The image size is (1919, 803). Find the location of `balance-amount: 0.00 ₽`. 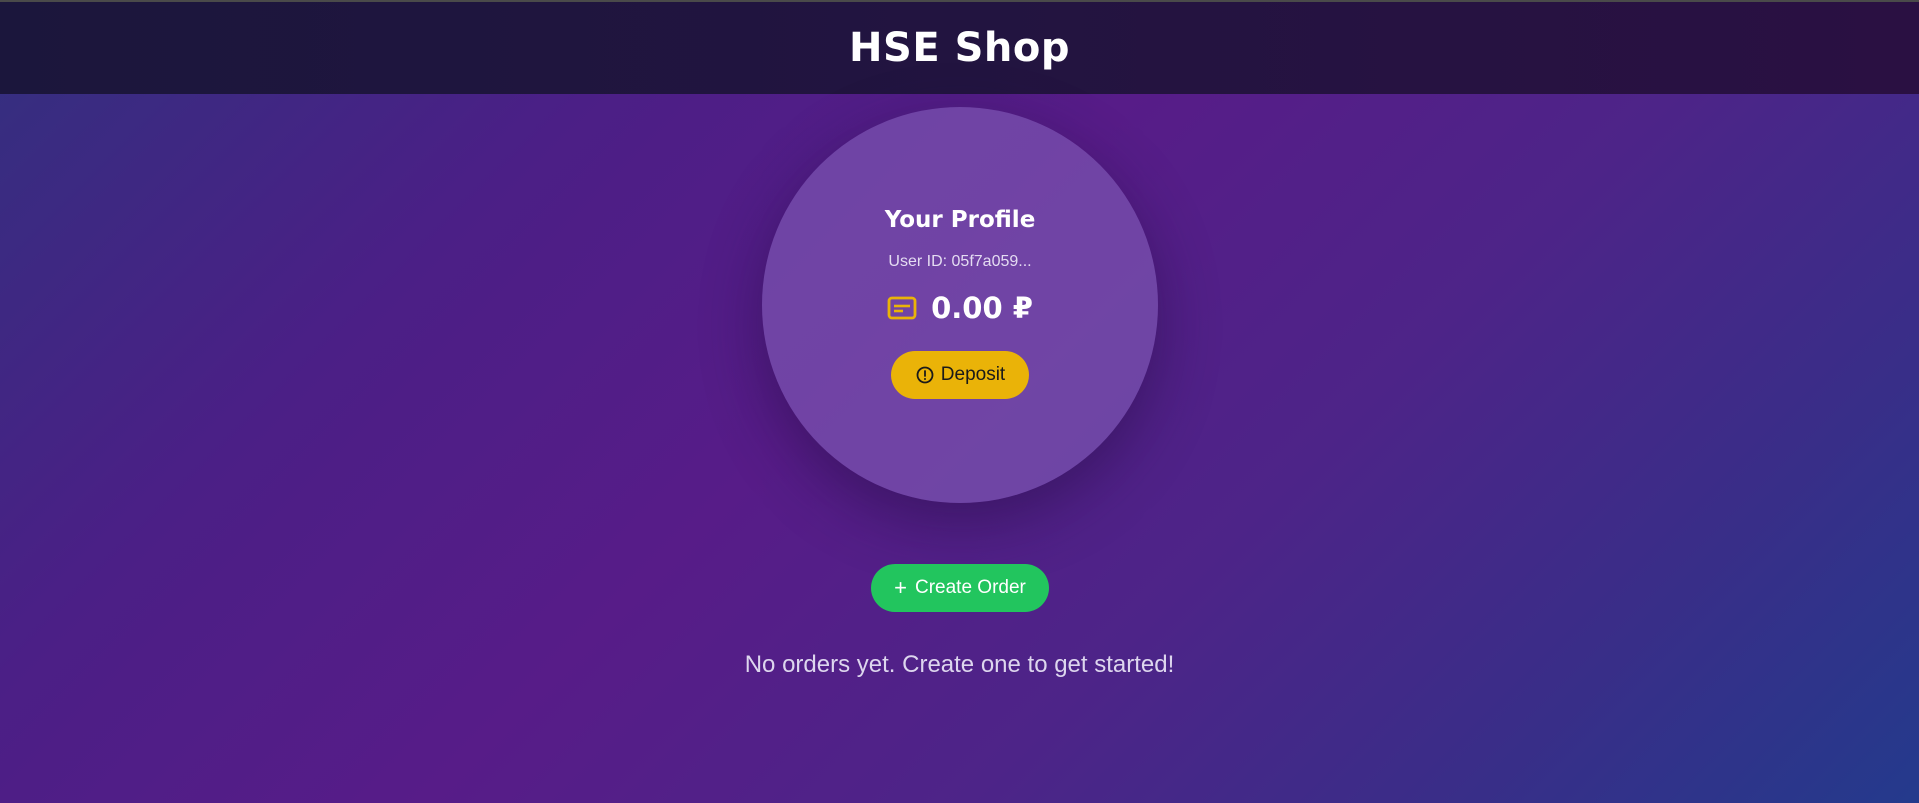

balance-amount: 0.00 ₽ is located at coordinates (982, 308).